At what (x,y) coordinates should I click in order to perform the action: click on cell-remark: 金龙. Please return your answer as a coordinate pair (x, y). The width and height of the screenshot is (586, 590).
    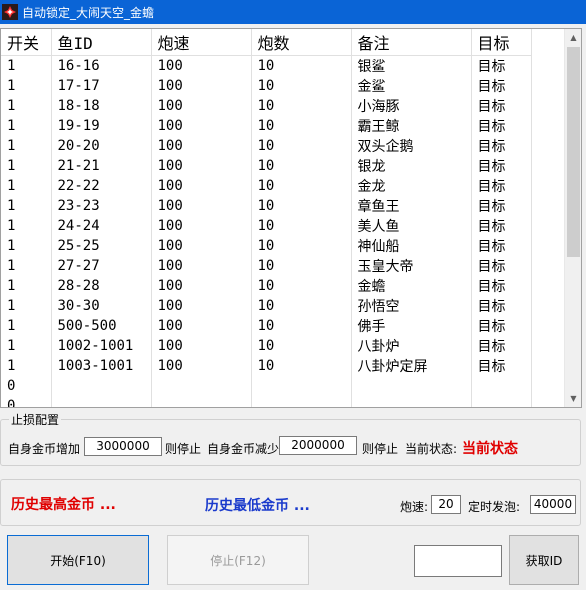
    Looking at the image, I should click on (411, 185).